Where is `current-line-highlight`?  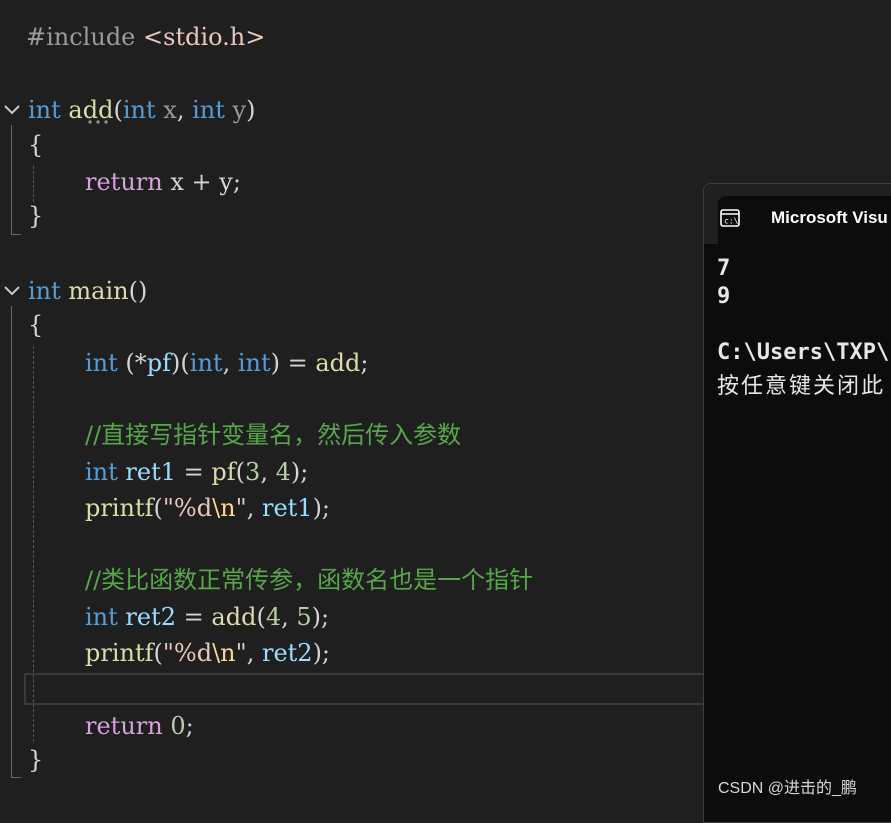 current-line-highlight is located at coordinates (369, 689).